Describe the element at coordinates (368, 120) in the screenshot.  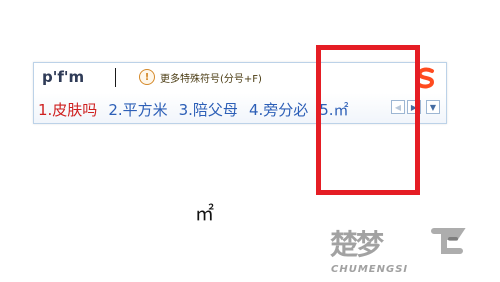
I see `red-highlight-box` at that location.